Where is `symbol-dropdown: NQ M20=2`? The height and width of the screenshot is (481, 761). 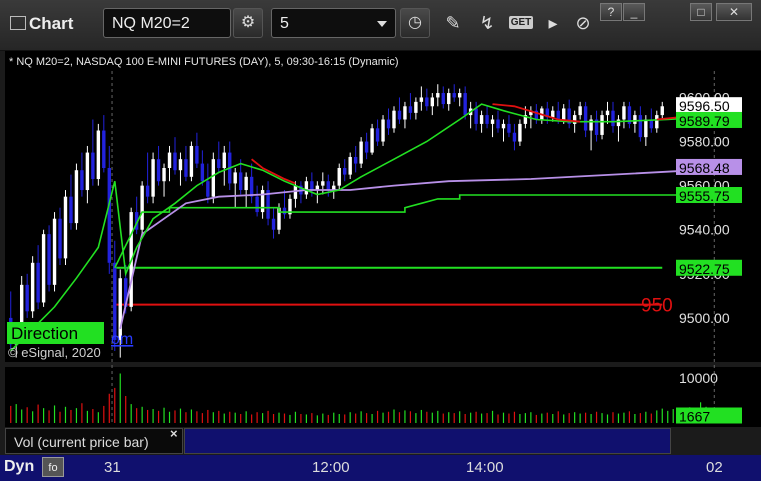 symbol-dropdown: NQ M20=2 is located at coordinates (167, 23).